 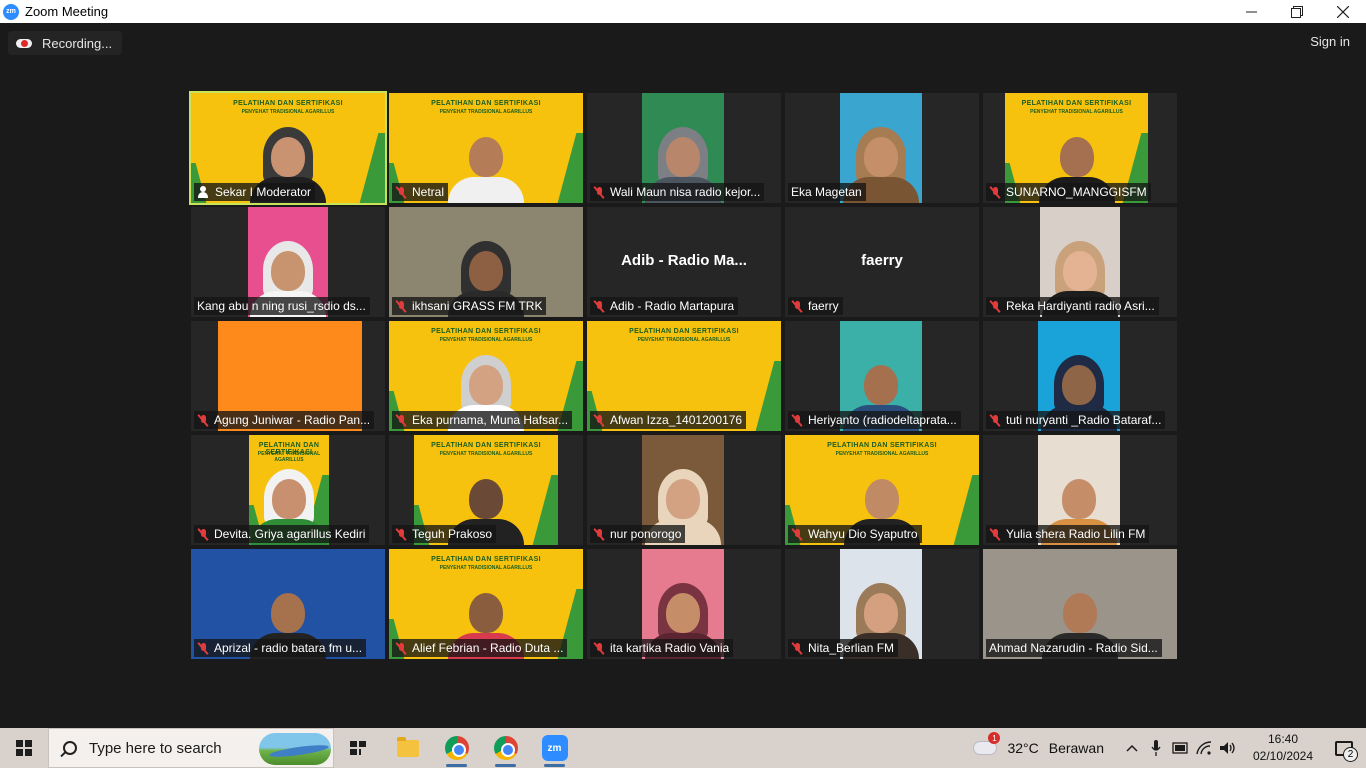 What do you see at coordinates (684, 490) in the screenshot?
I see `participant-tile: nur ponorogo` at bounding box center [684, 490].